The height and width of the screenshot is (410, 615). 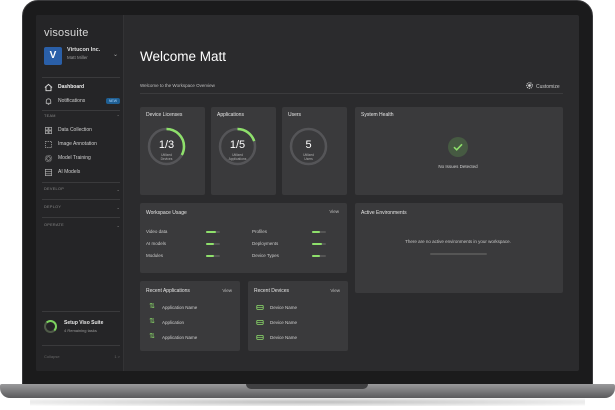 What do you see at coordinates (52, 356) in the screenshot?
I see `collapse-button: Collapse` at bounding box center [52, 356].